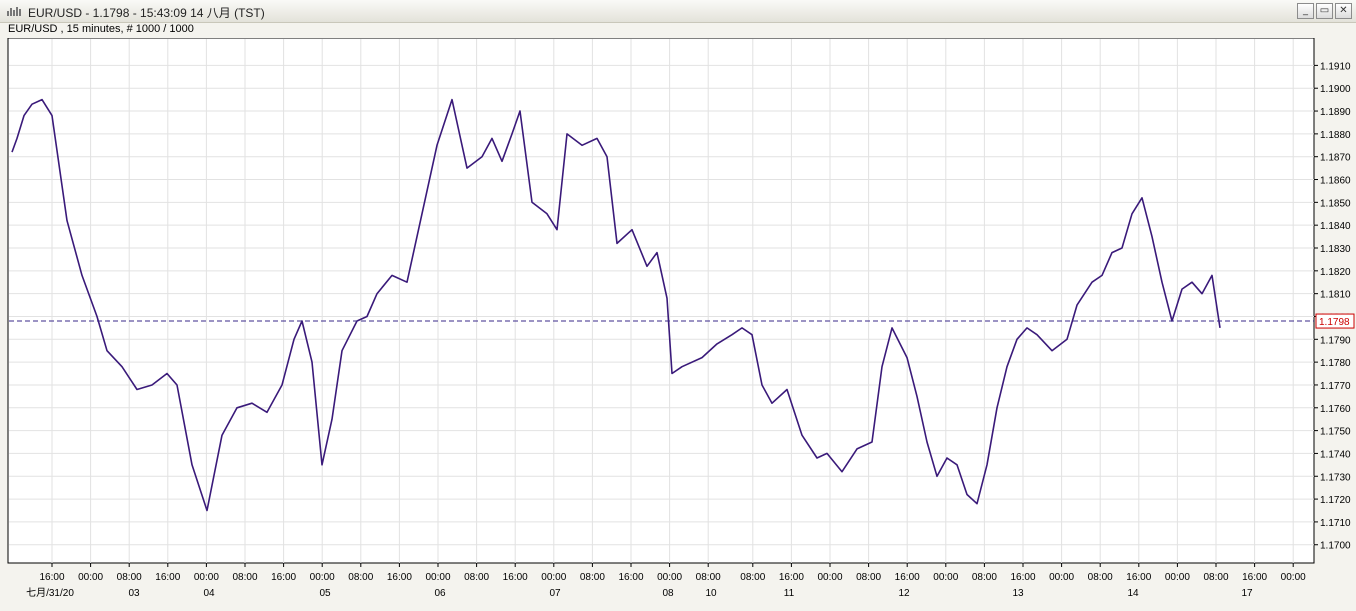 This screenshot has width=1356, height=611. I want to click on close-icon: ✕, so click(1343, 11).